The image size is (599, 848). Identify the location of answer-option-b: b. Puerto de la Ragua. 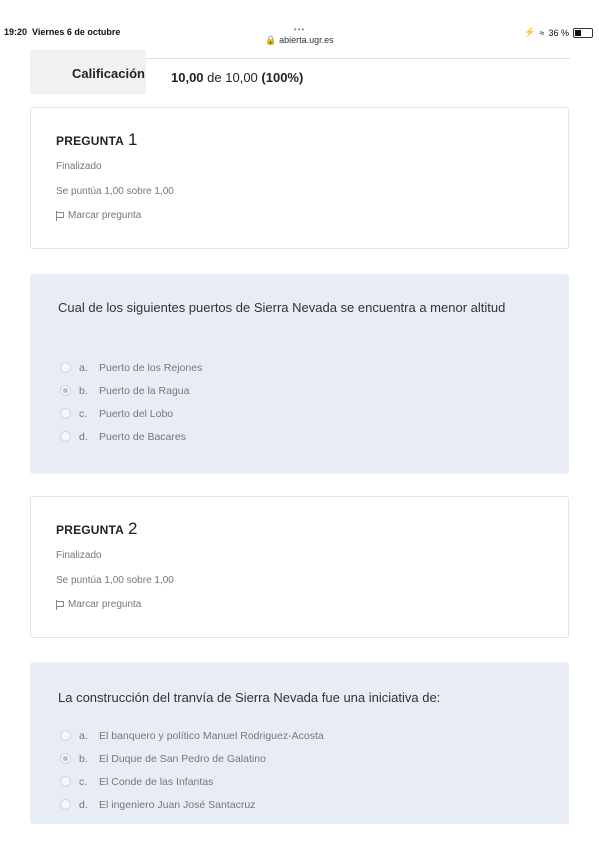
(131, 390).